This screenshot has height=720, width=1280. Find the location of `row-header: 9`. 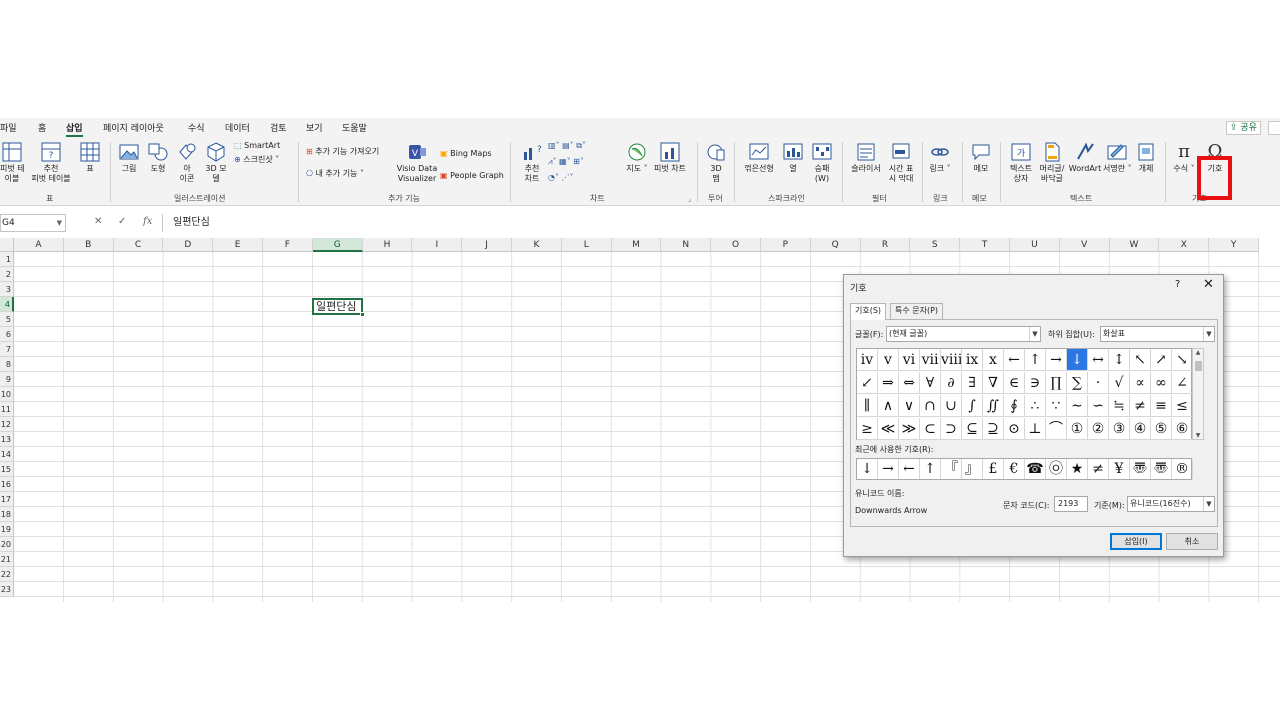

row-header: 9 is located at coordinates (7, 379).